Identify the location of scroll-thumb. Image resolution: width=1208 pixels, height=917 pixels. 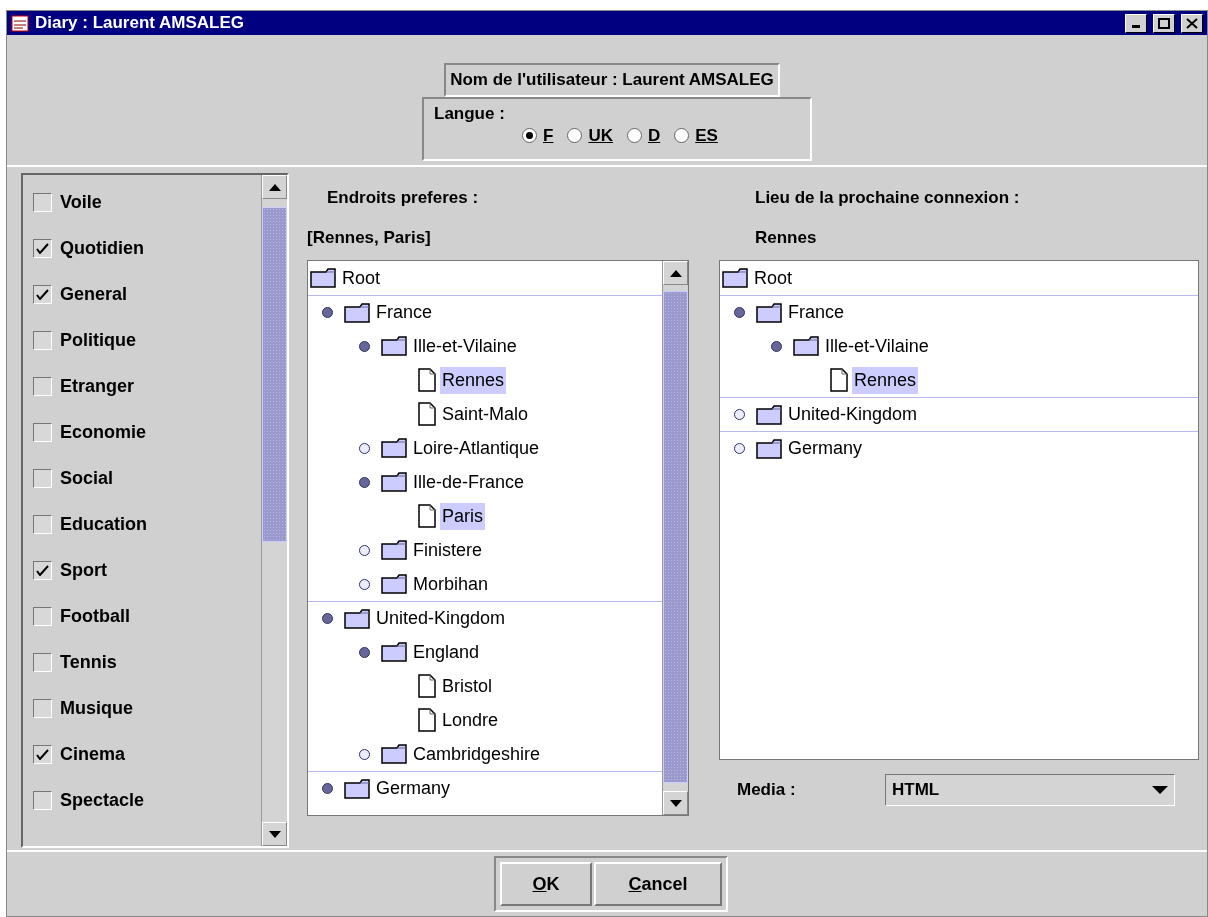
(274, 374).